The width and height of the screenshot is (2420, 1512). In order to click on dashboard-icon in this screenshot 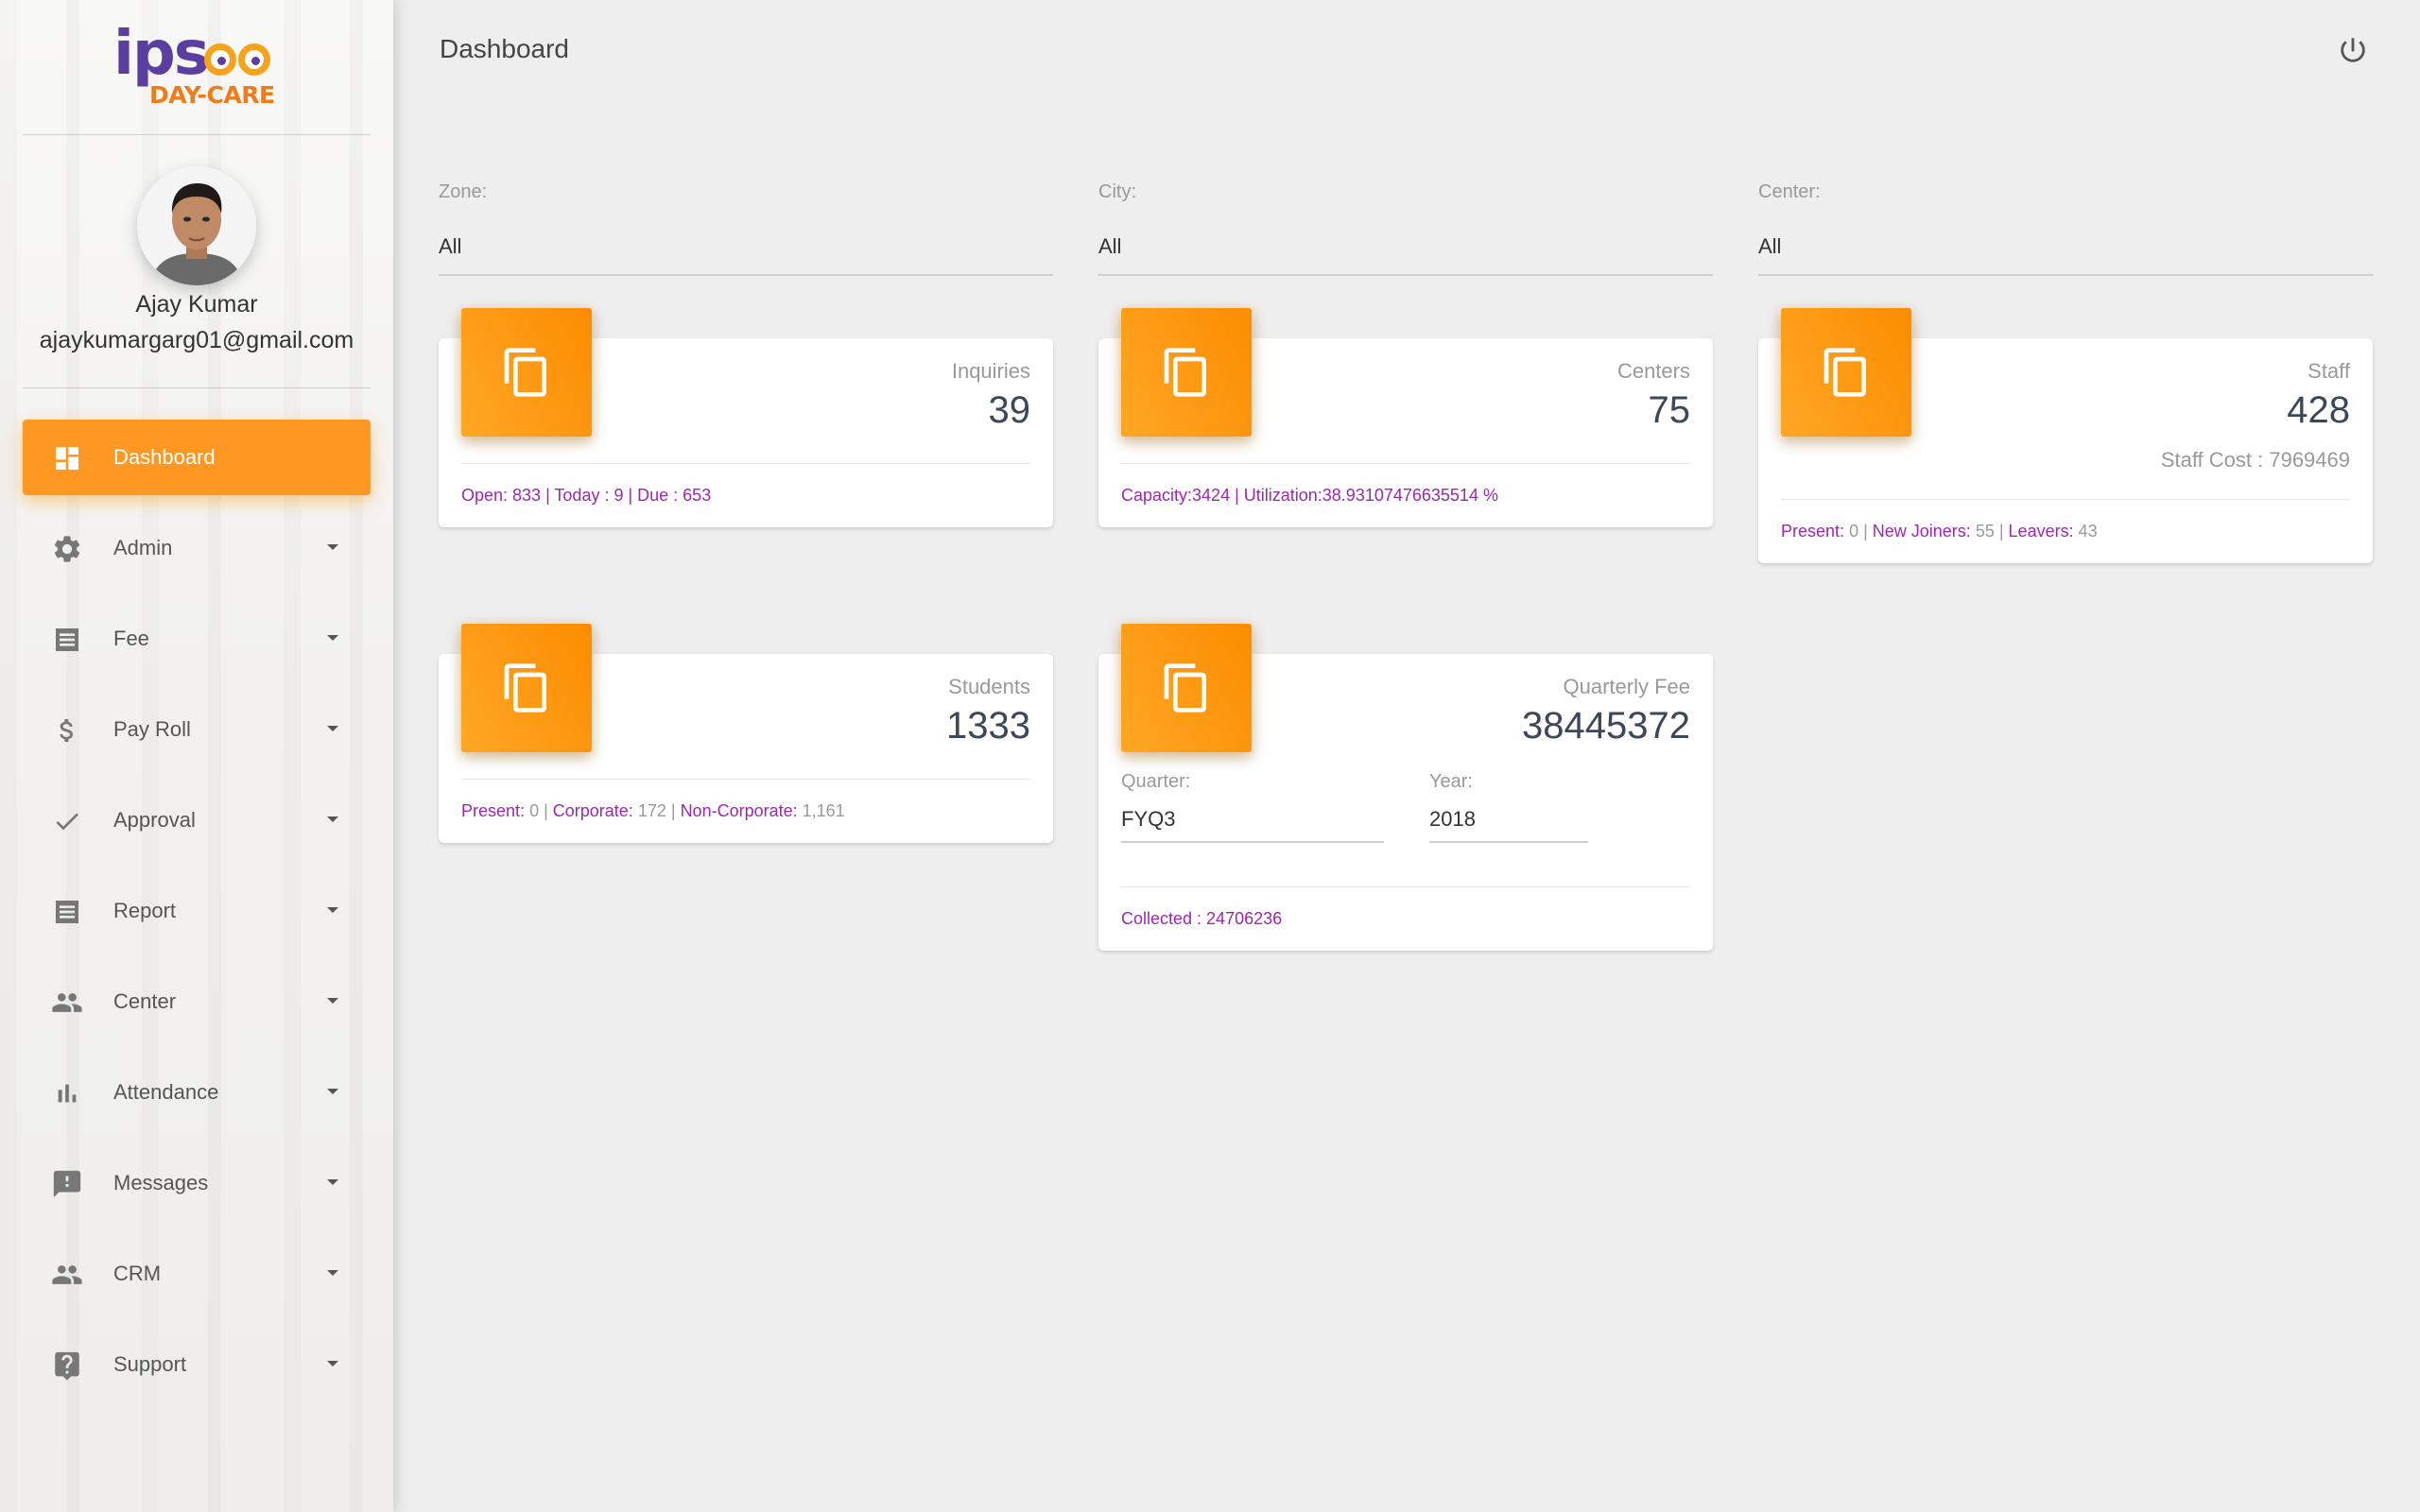, I will do `click(67, 458)`.